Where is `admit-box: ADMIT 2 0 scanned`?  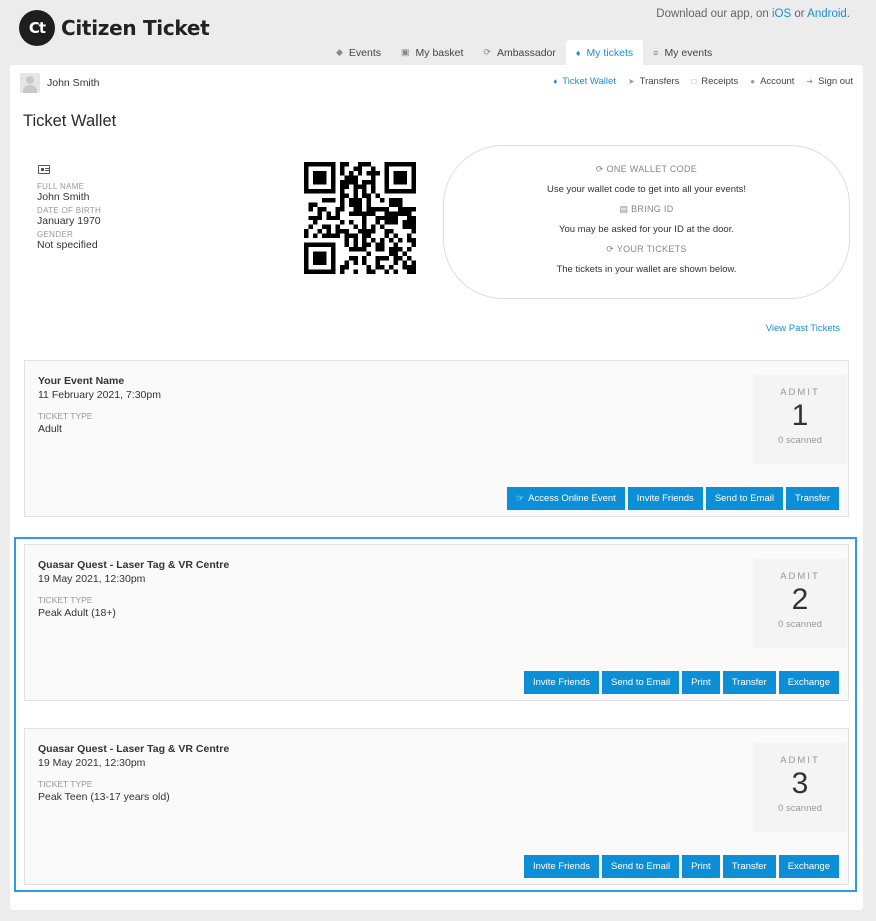 admit-box: ADMIT 2 0 scanned is located at coordinates (800, 603).